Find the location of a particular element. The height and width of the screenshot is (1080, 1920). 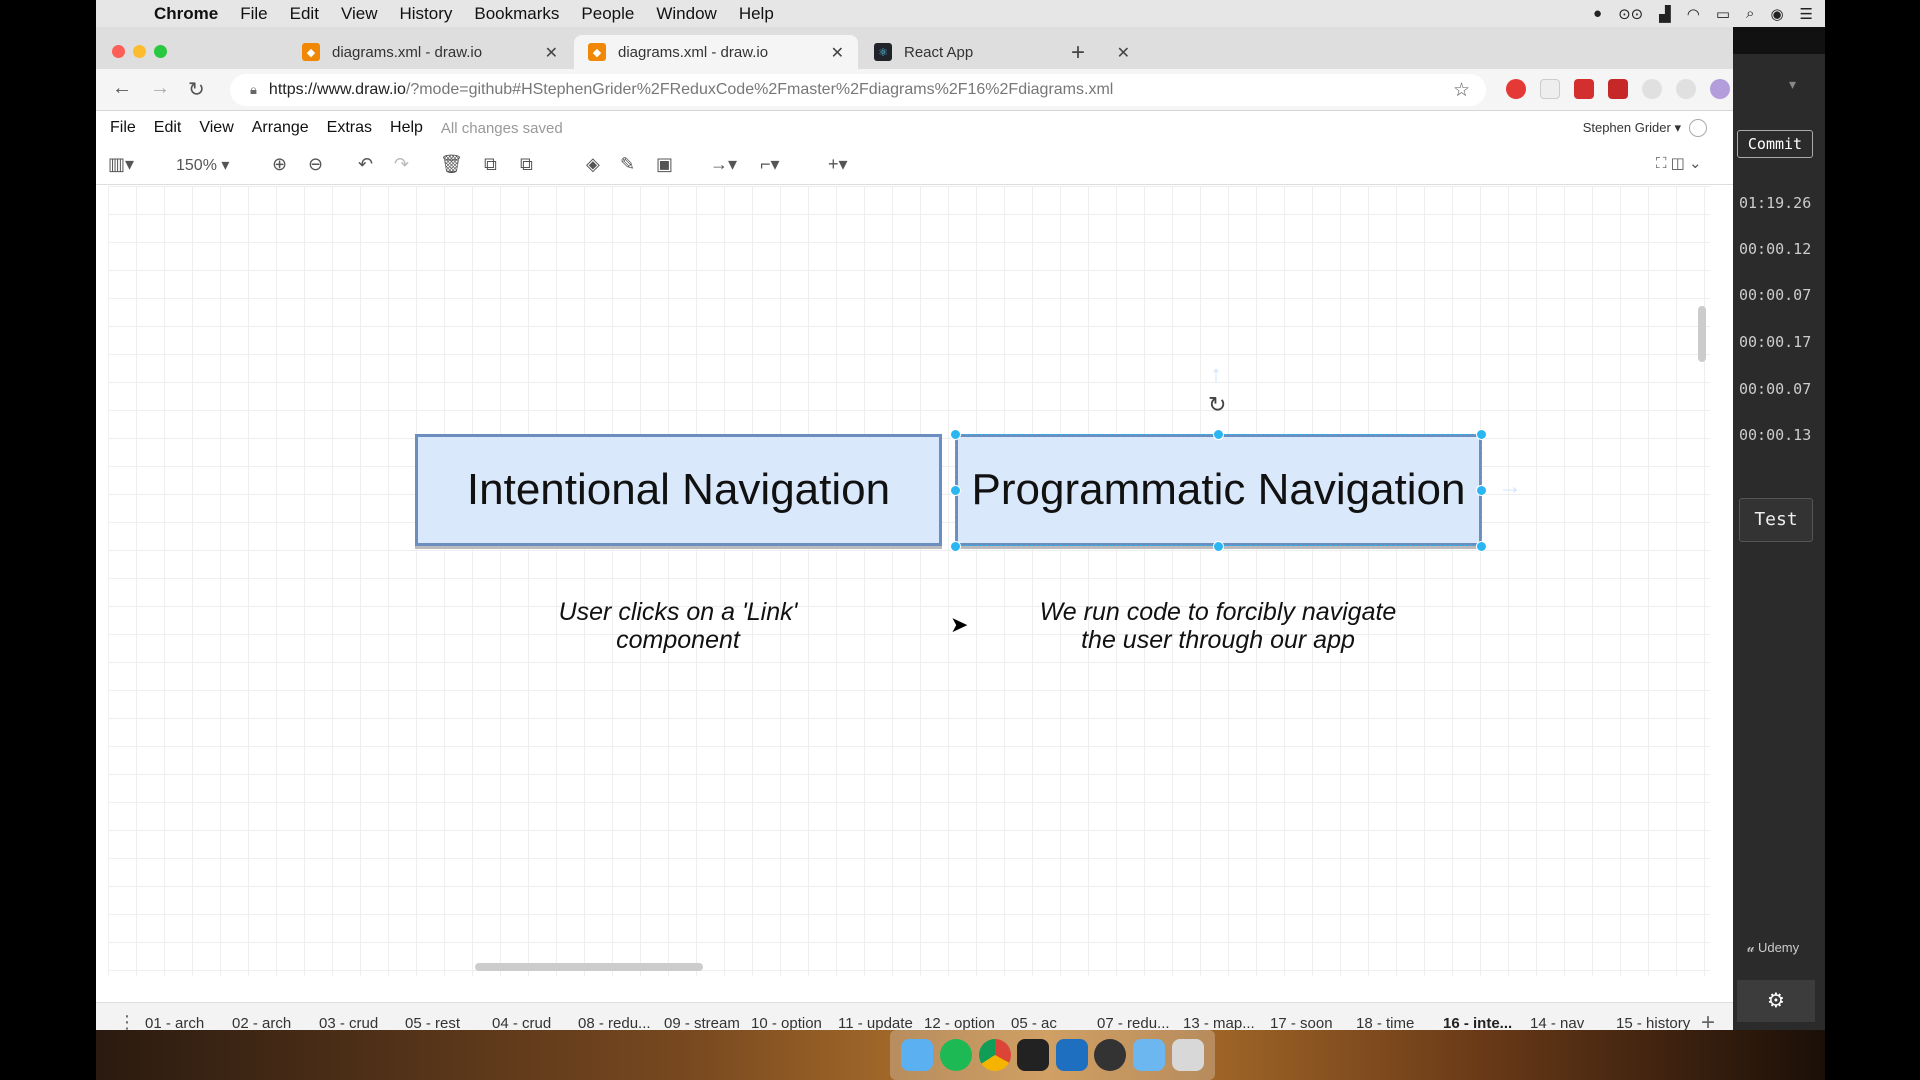

drawio-menu-view: View is located at coordinates (216, 128).